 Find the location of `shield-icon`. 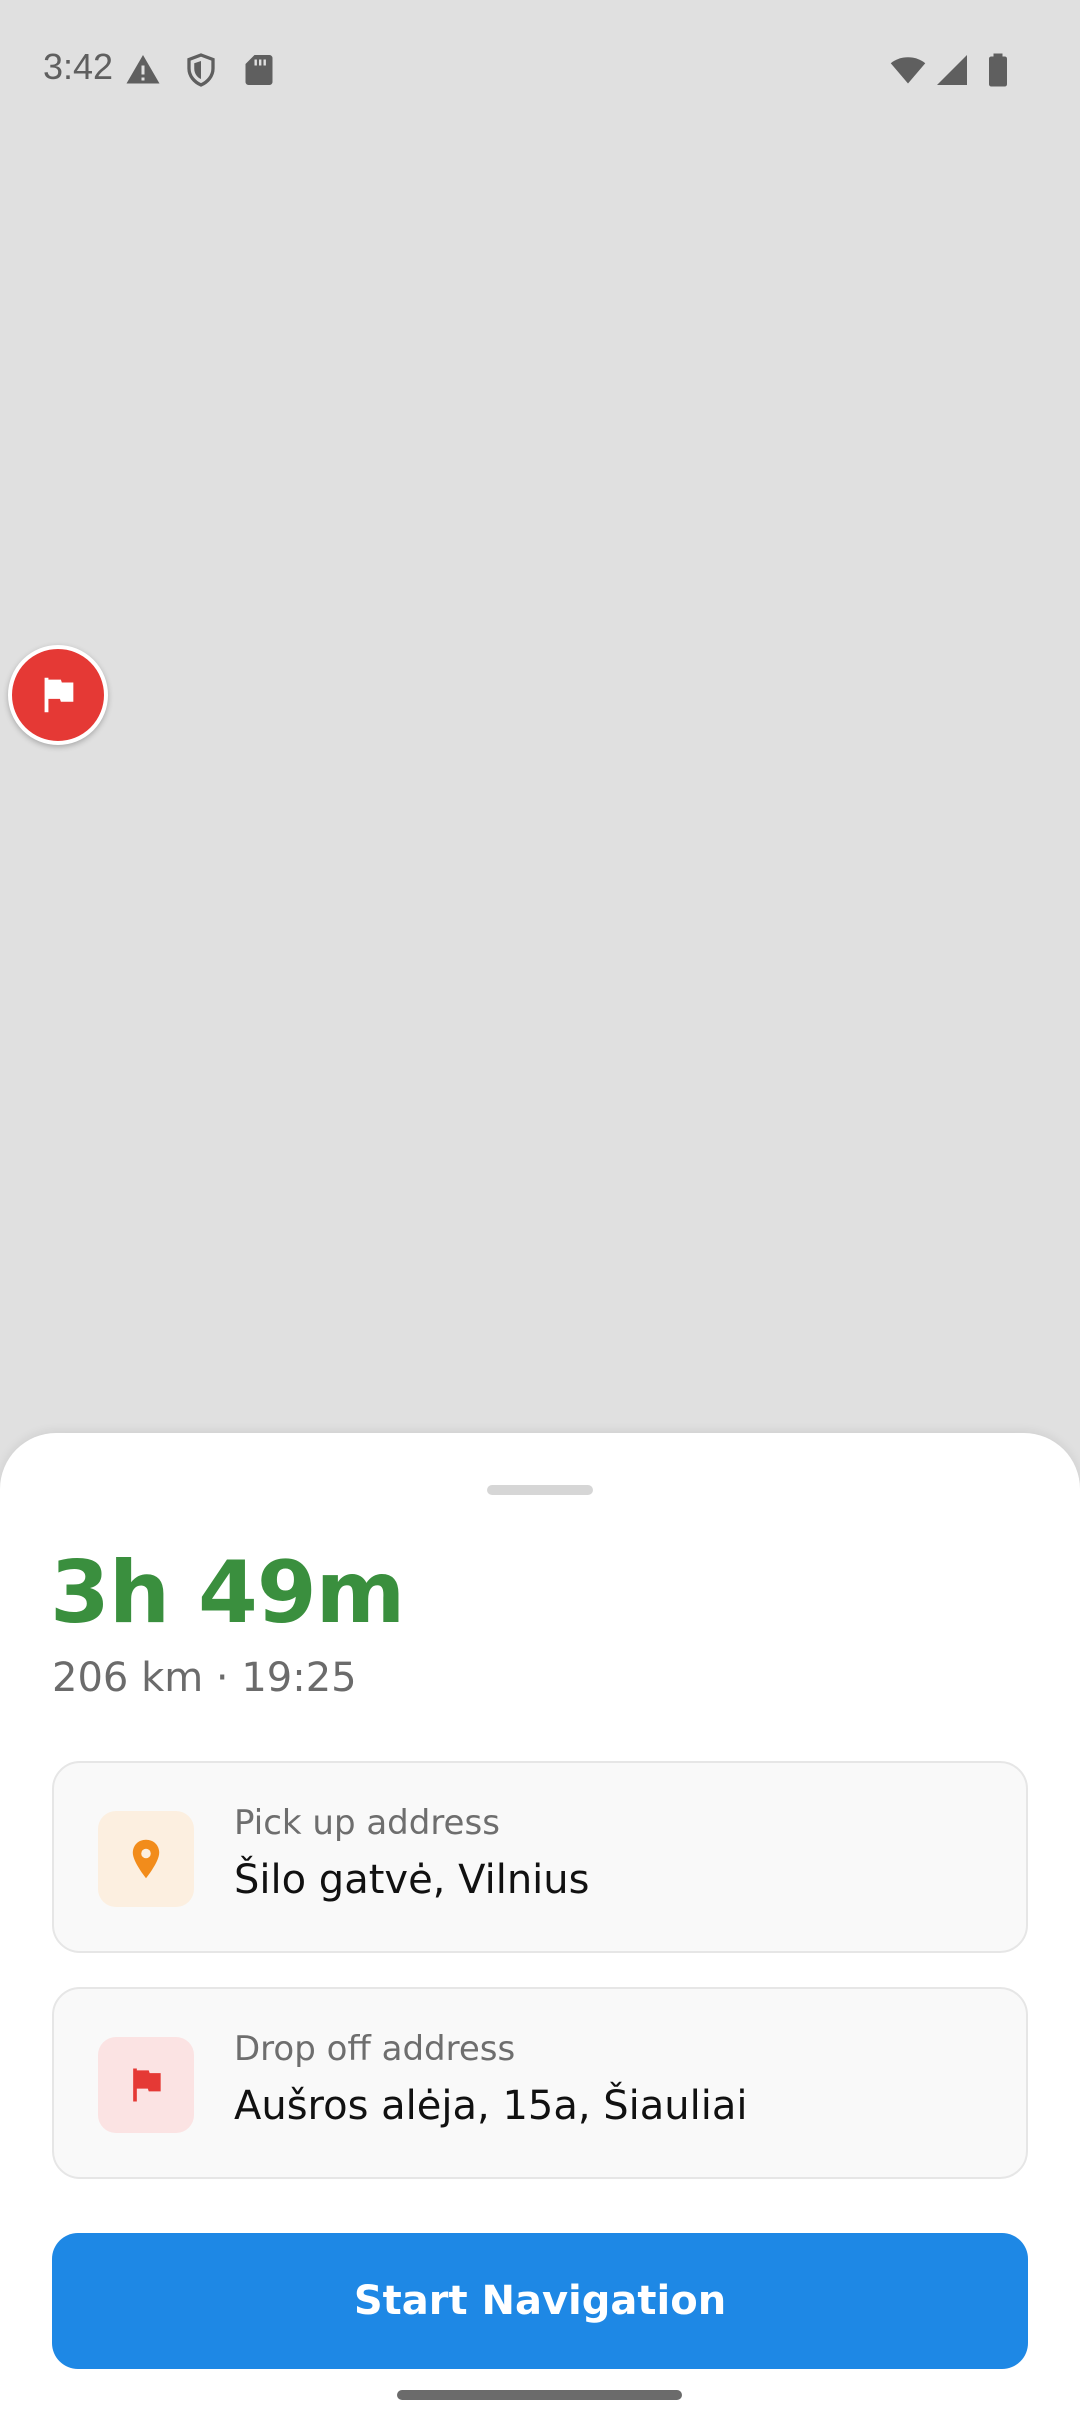

shield-icon is located at coordinates (201, 70).